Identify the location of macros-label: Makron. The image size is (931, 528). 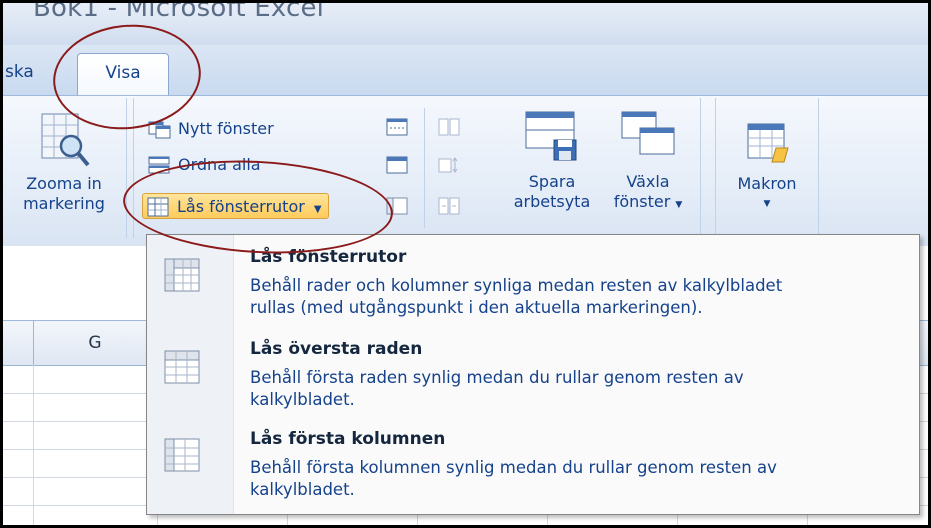
(767, 183).